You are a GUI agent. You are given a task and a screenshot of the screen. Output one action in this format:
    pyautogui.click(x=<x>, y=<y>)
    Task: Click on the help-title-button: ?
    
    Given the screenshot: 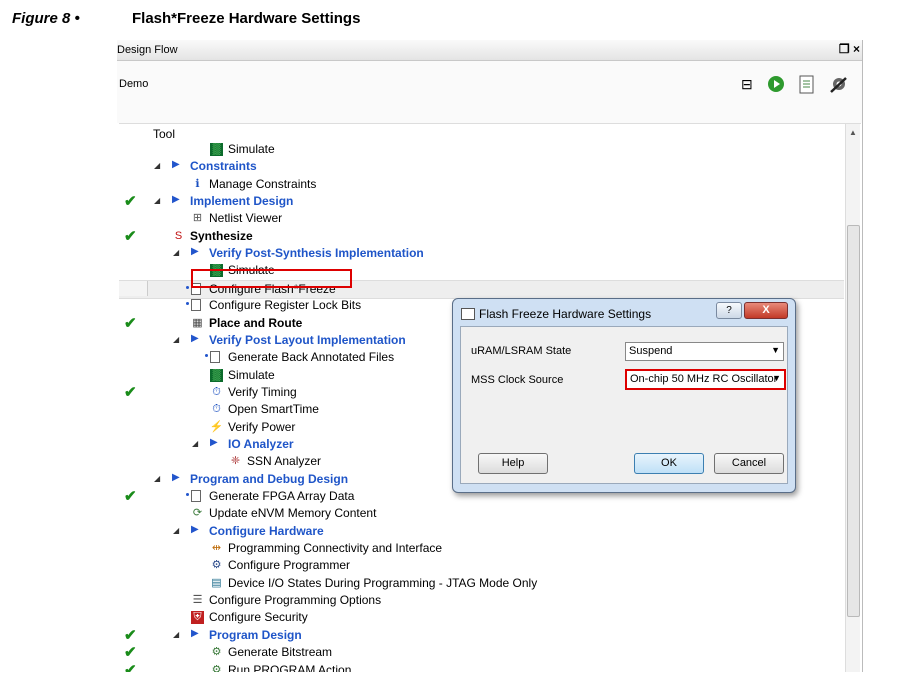 What is the action you would take?
    pyautogui.click(x=729, y=310)
    